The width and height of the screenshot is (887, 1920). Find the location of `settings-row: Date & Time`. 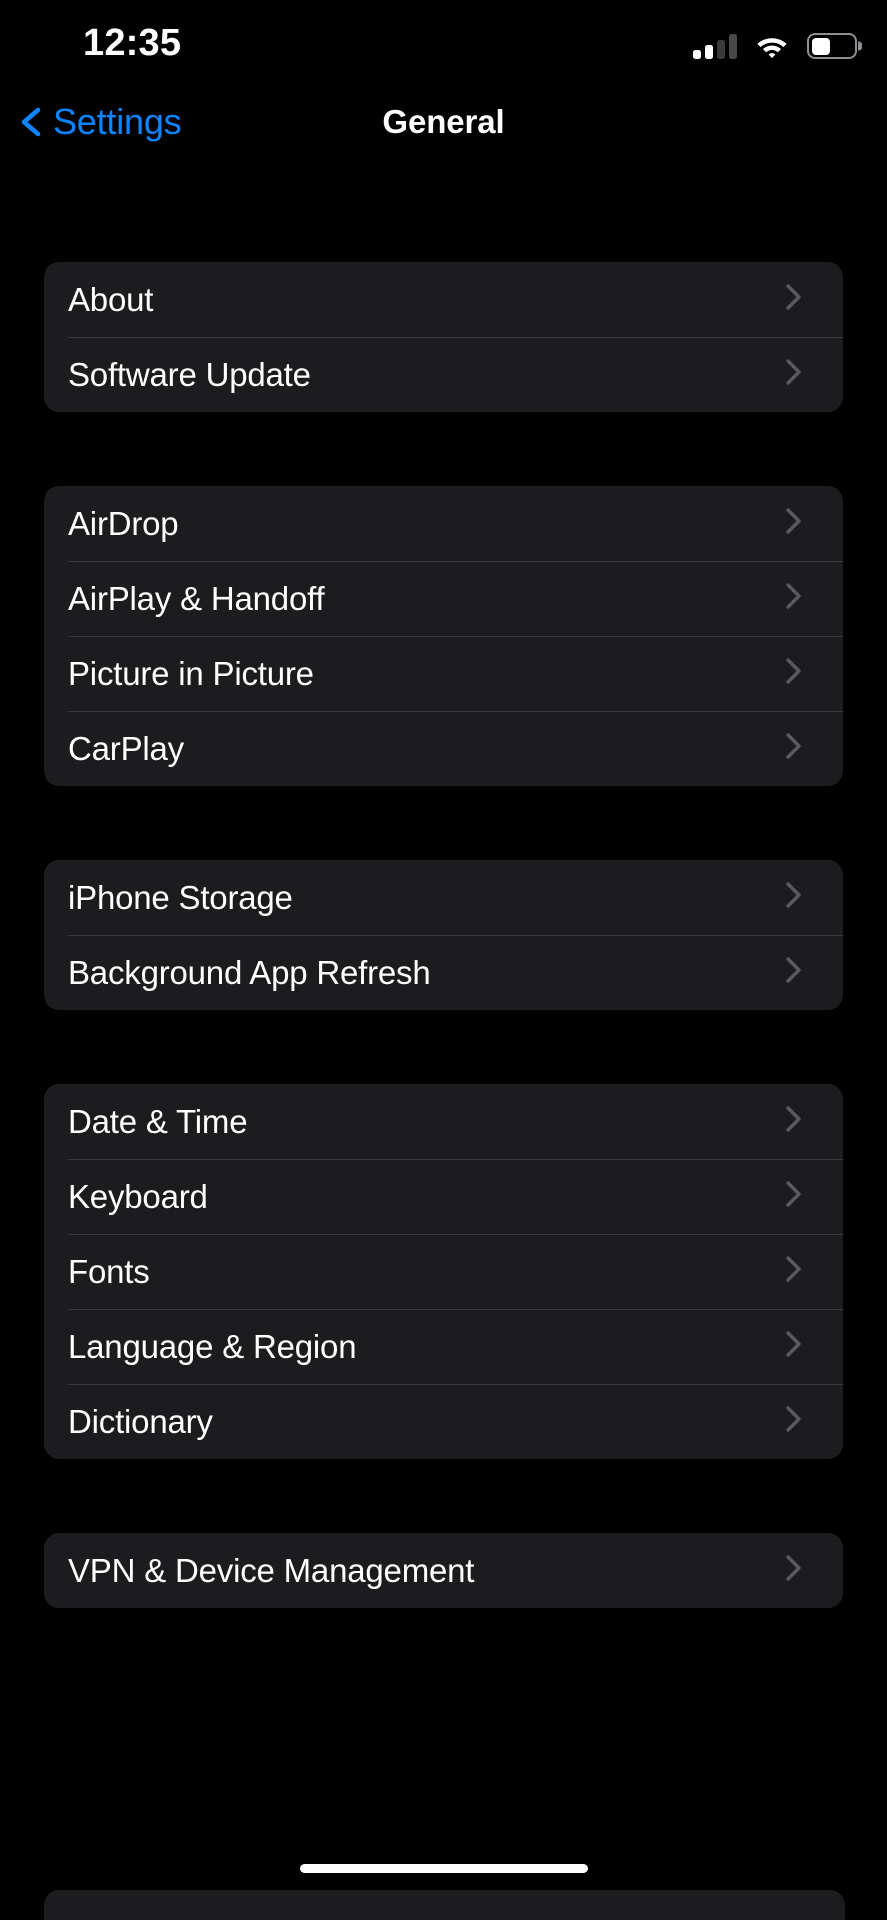

settings-row: Date & Time is located at coordinates (443, 1121).